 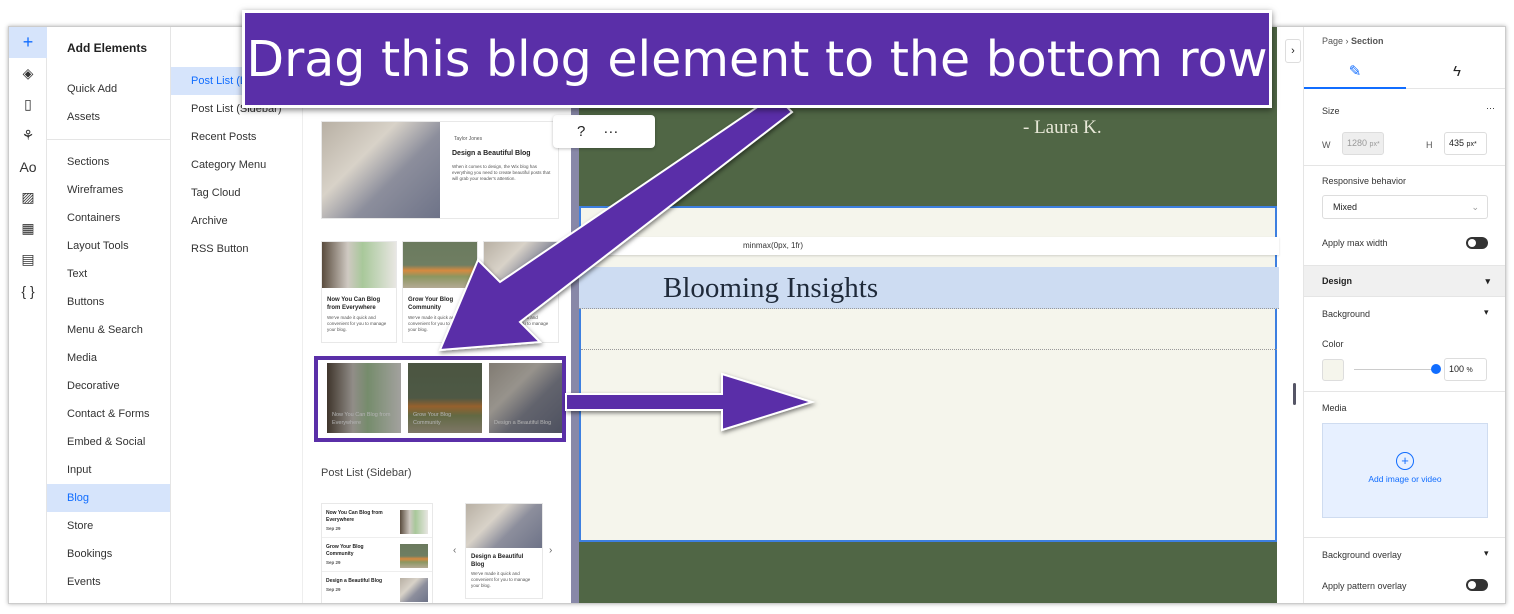 I want to click on instruction-banner: Drag this blog element to the bottom row, so click(x=757, y=59).